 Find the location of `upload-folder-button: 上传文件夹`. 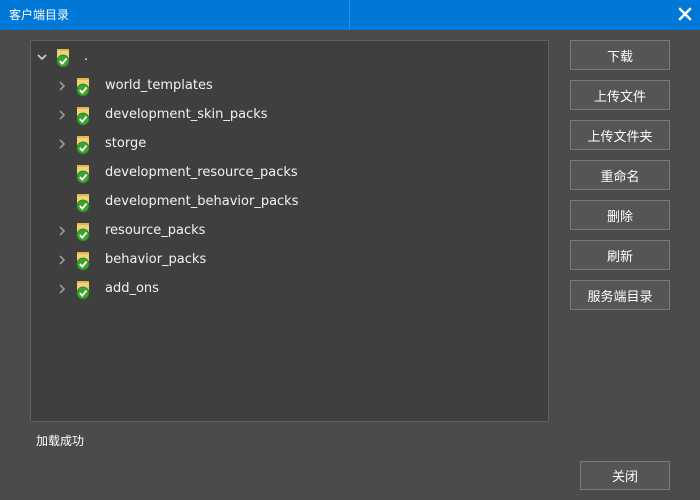

upload-folder-button: 上传文件夹 is located at coordinates (620, 135).